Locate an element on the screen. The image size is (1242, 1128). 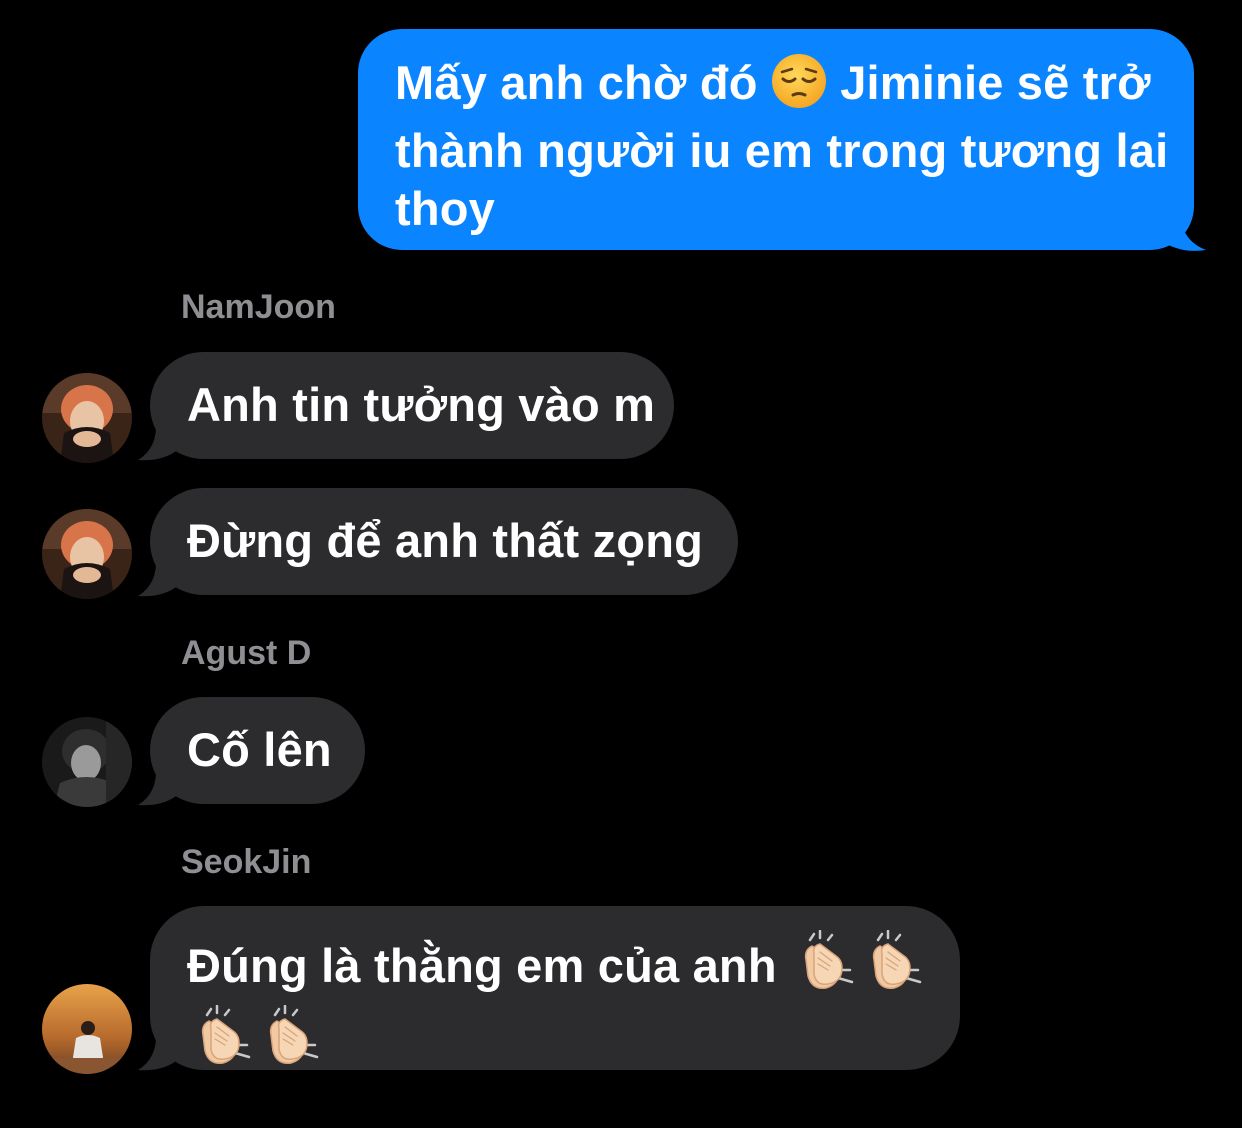
message-text: Anh tin tưởng vào m is located at coordinates (421, 404).